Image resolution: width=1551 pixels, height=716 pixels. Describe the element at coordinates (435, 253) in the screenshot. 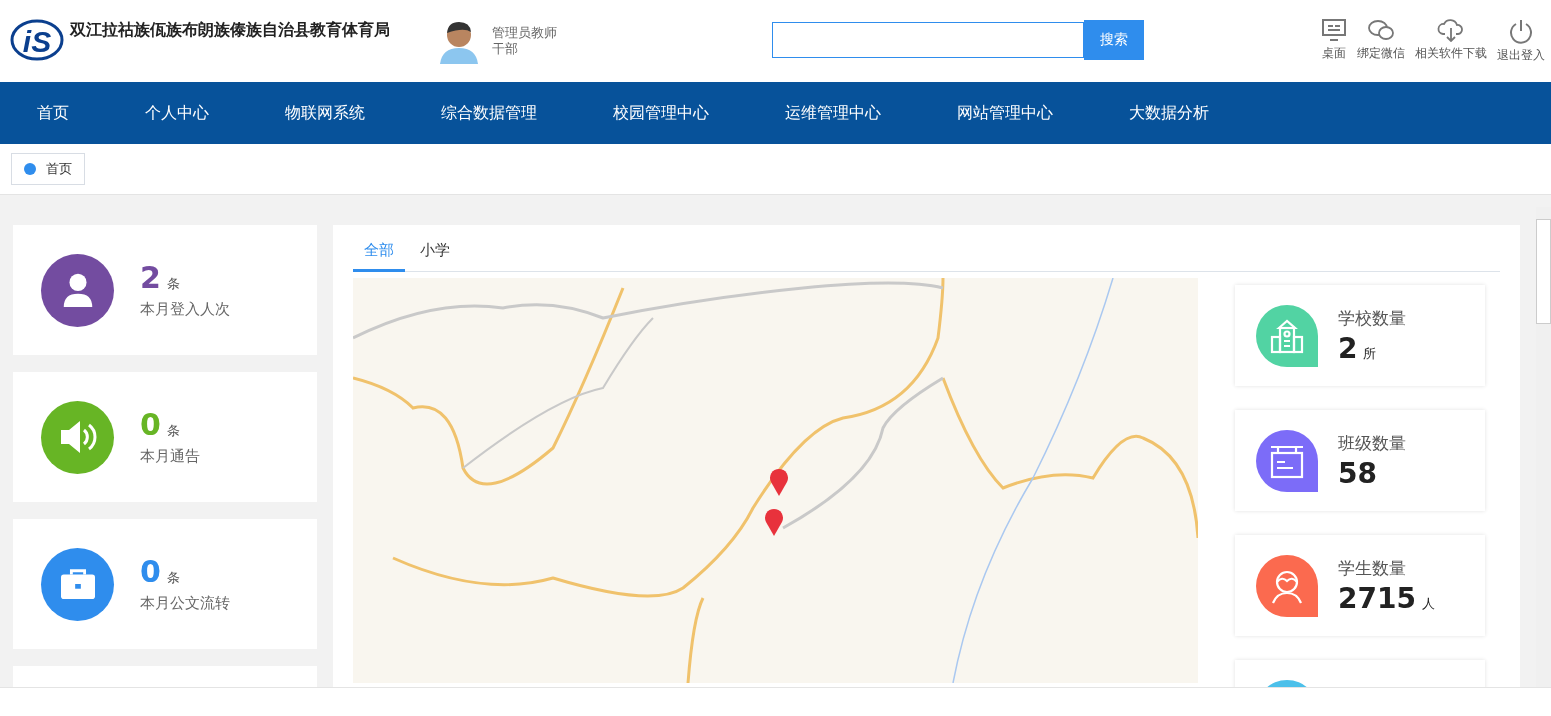

I see `filter-tab: 小学` at that location.